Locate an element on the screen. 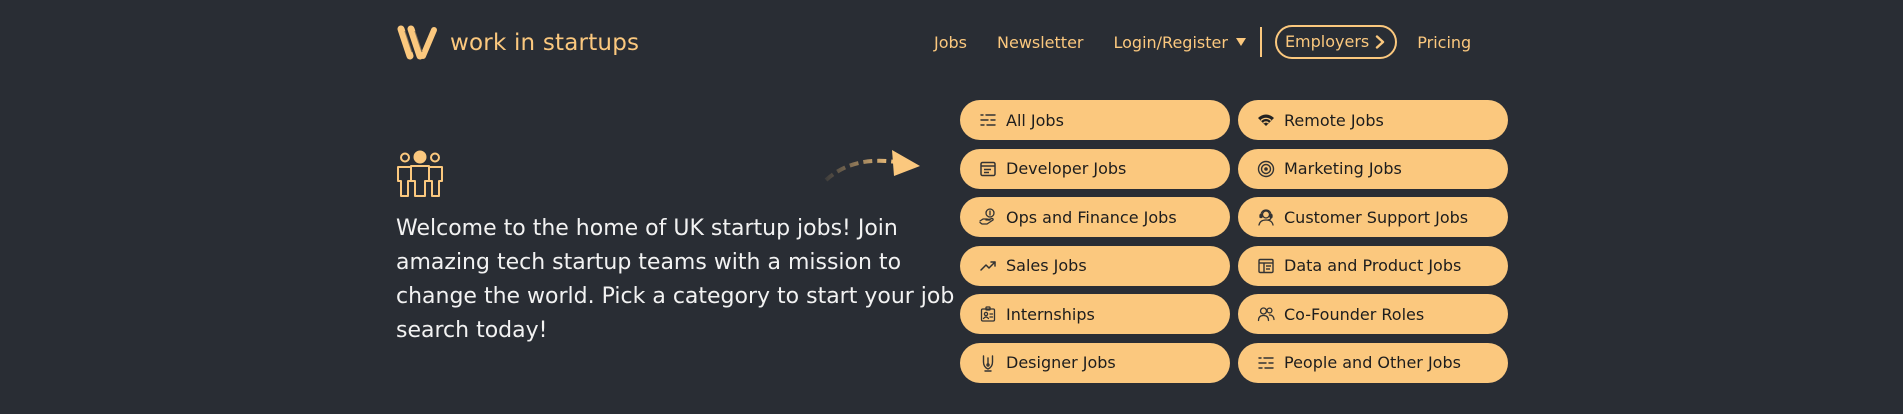  category-label: Data and Product Jobs is located at coordinates (1373, 266).